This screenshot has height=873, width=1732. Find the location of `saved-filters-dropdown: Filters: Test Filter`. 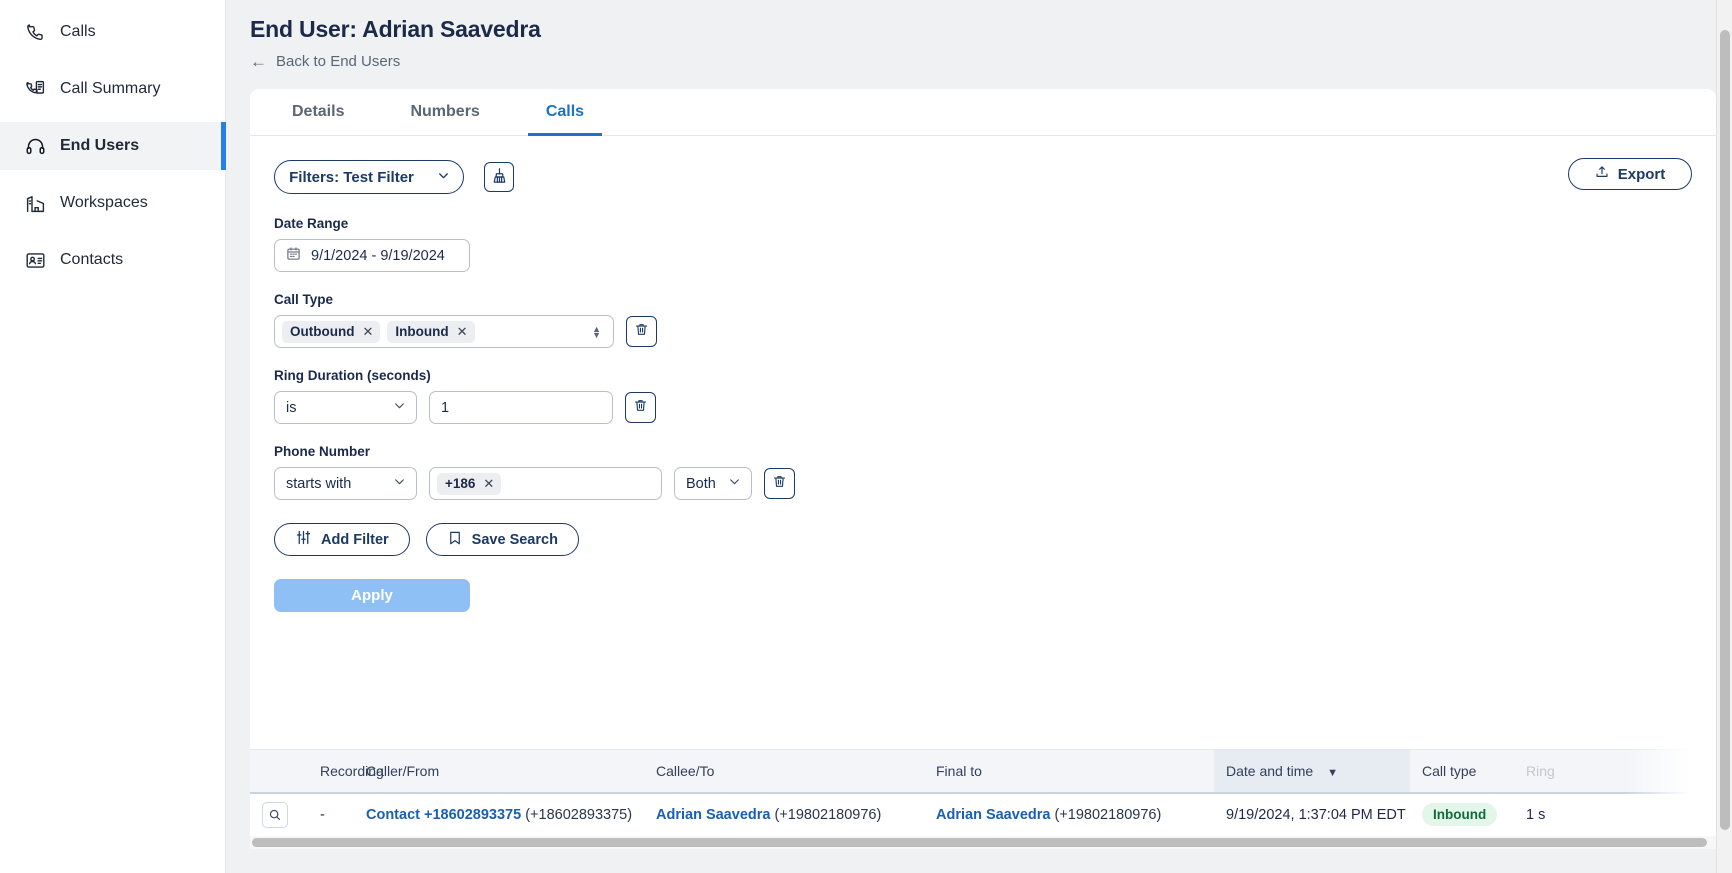

saved-filters-dropdown: Filters: Test Filter is located at coordinates (369, 177).